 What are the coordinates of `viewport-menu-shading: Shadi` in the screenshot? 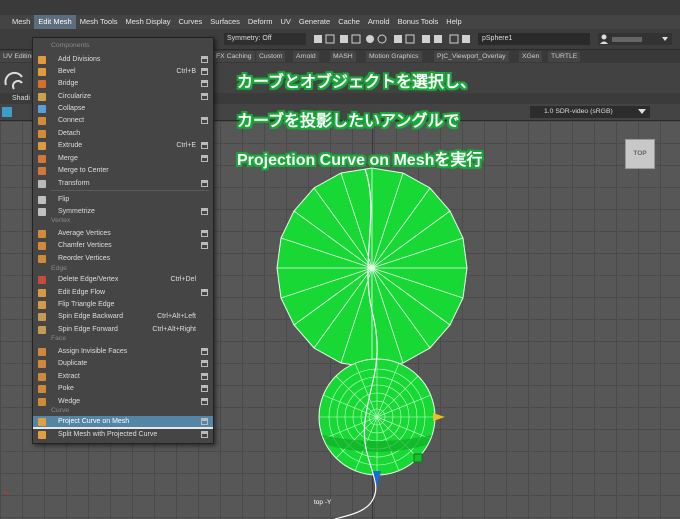 It's located at (21, 98).